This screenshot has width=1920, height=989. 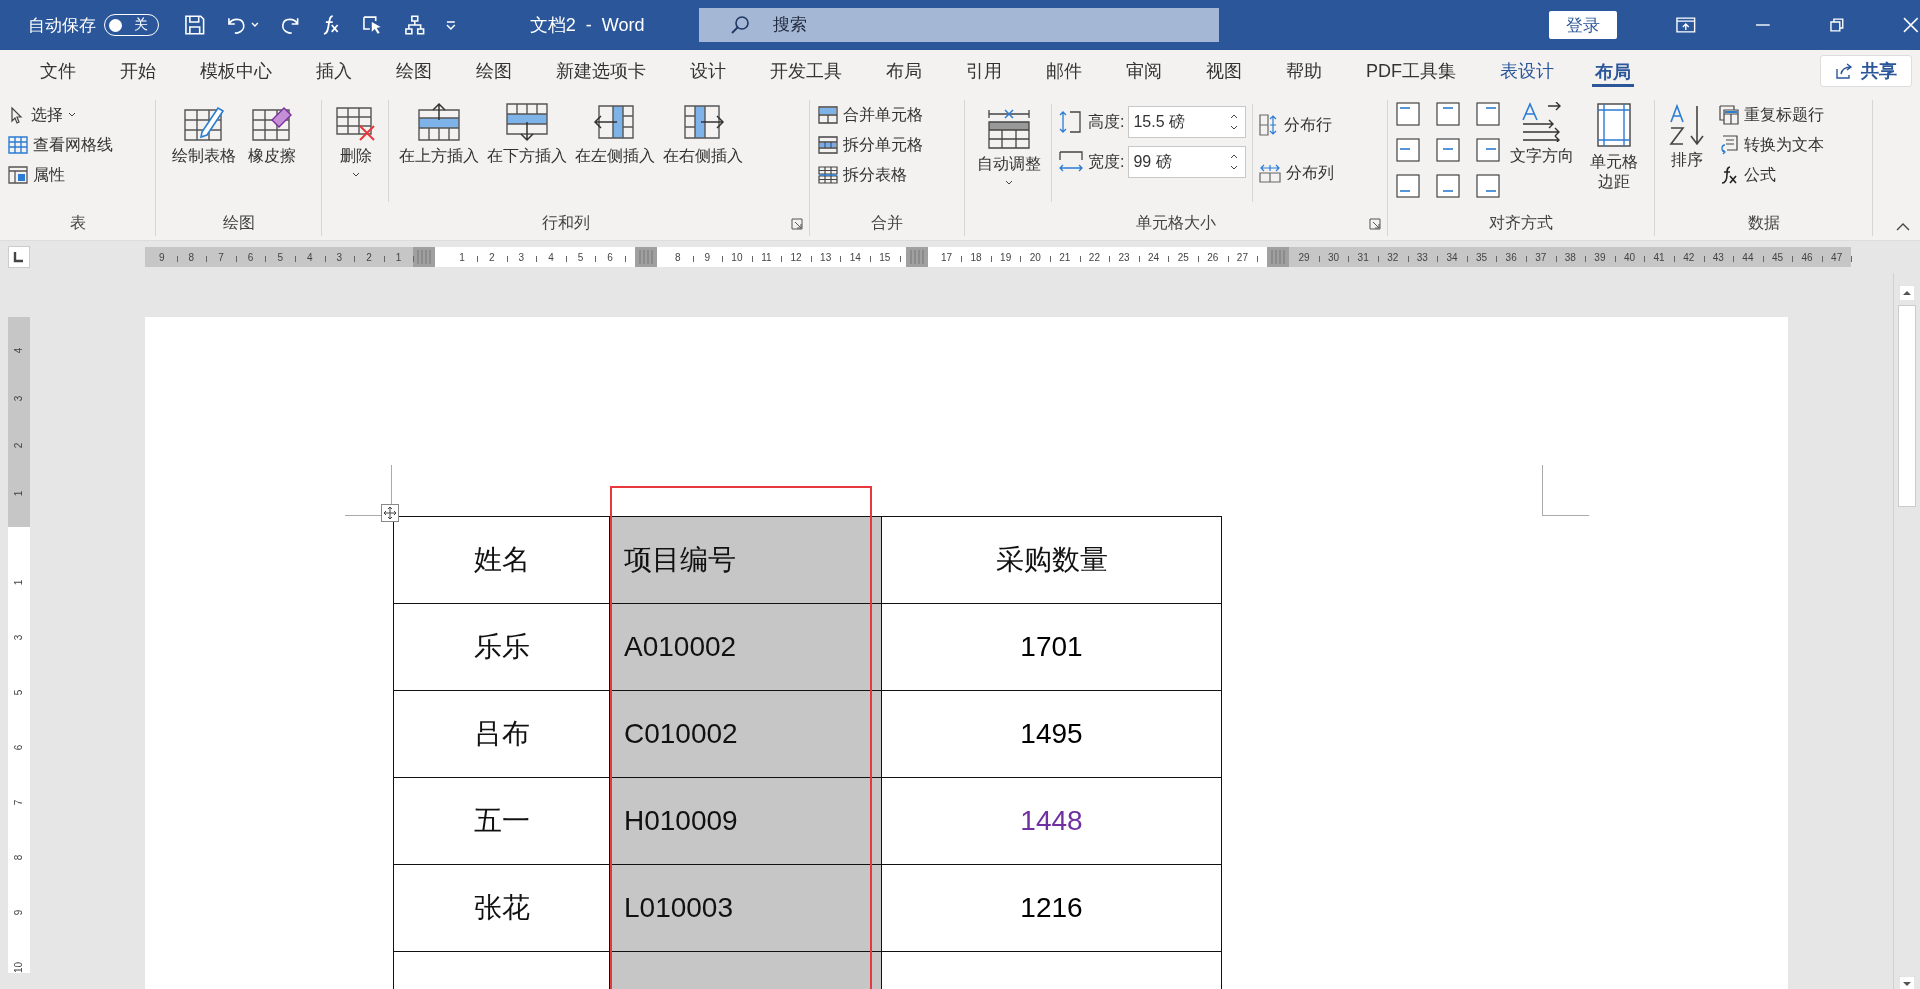 I want to click on ruler-number: 25, so click(x=1183, y=257).